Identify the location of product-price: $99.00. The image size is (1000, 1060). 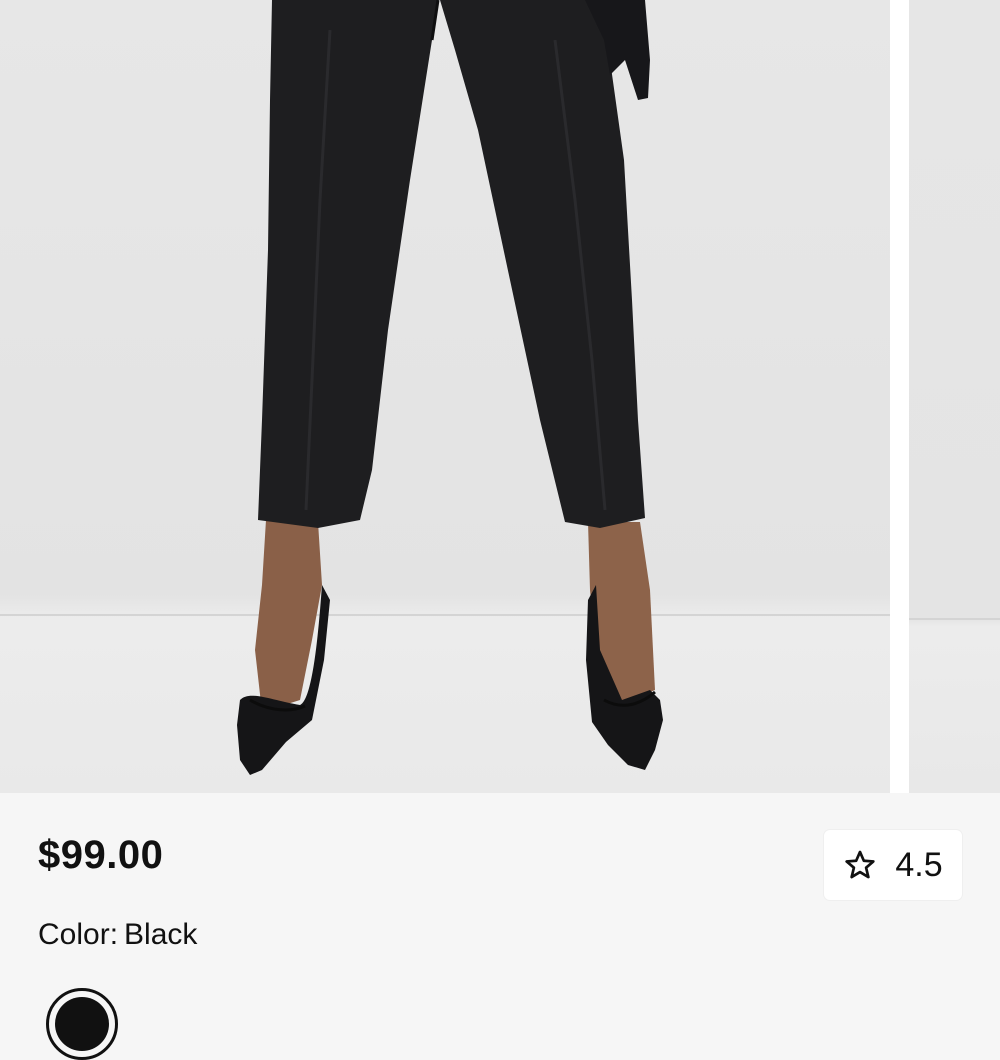
(101, 855).